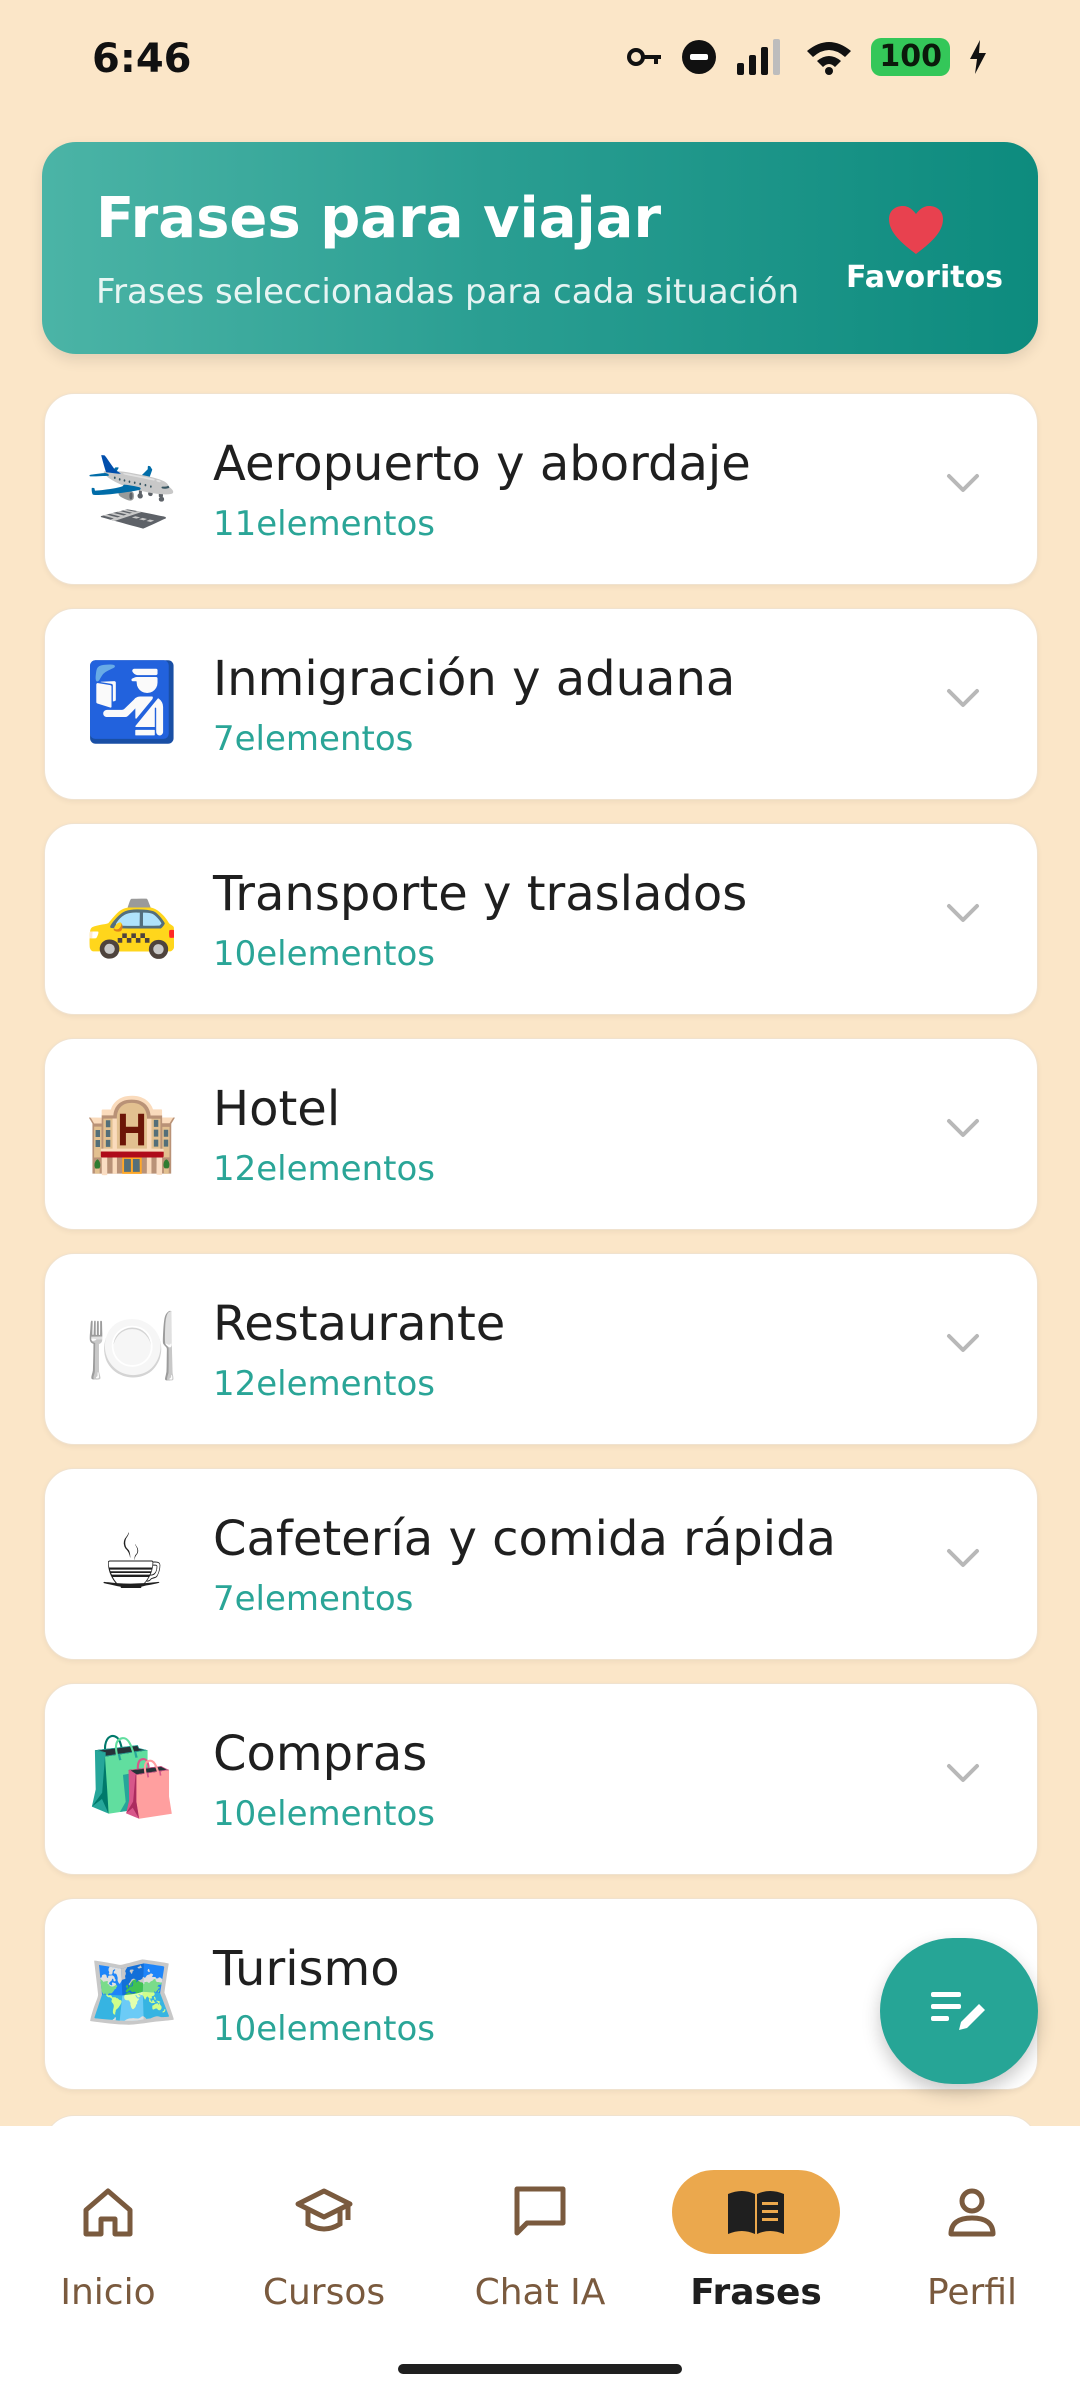 The height and width of the screenshot is (2400, 1080). I want to click on person-icon, so click(972, 2212).